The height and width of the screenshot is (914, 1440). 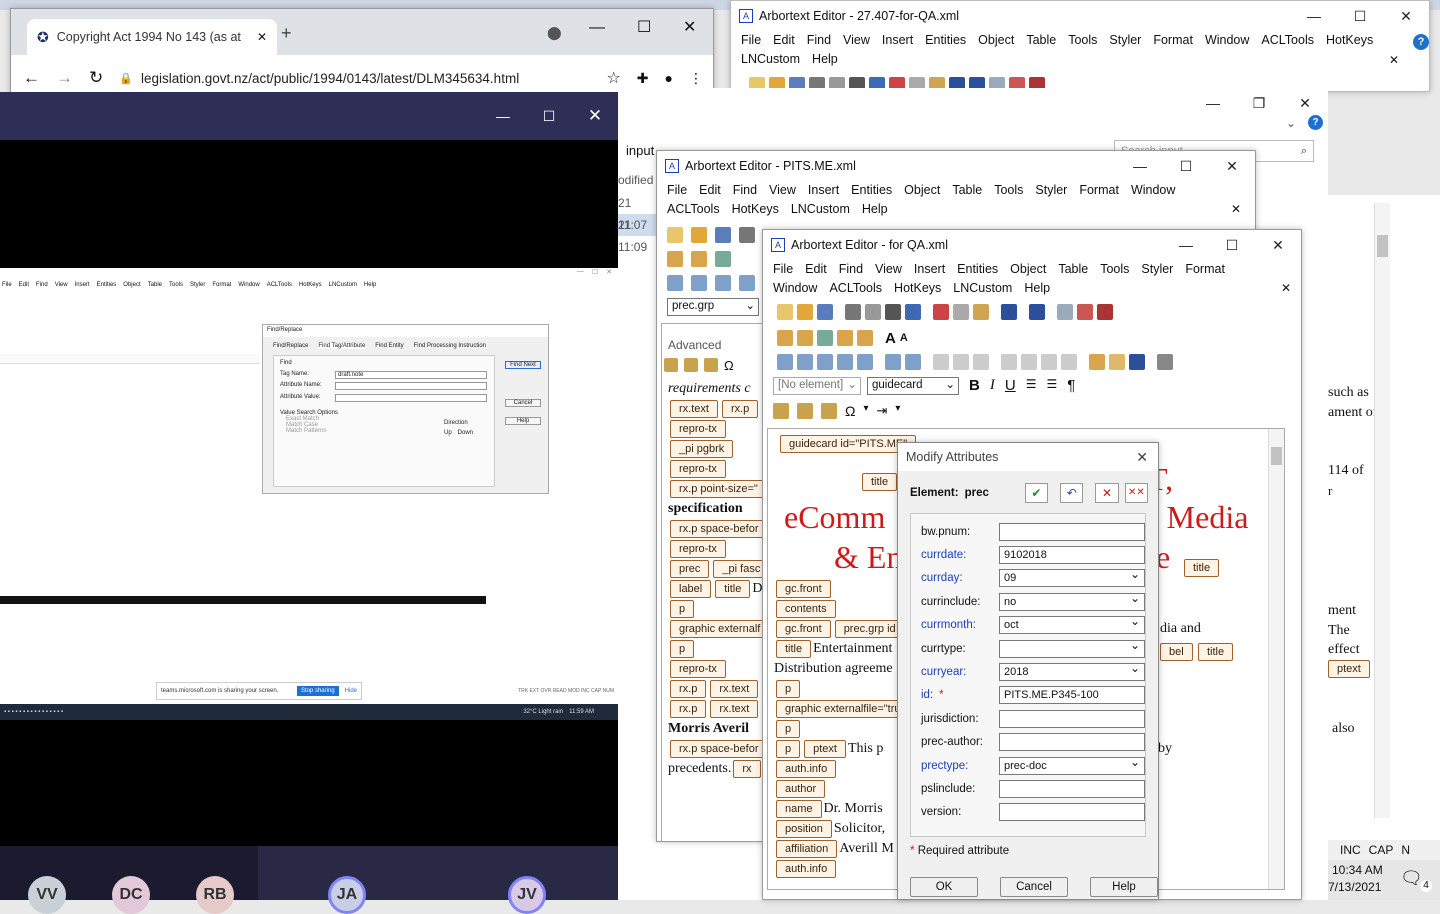 I want to click on markup-tag: name, so click(x=799, y=809).